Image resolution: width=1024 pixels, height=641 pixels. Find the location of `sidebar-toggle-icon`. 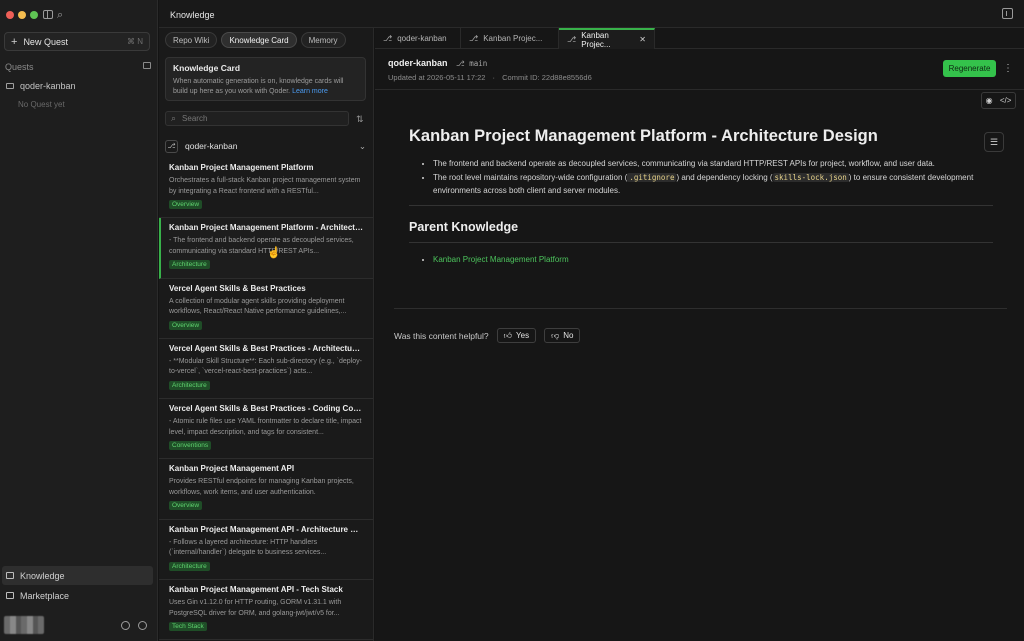

sidebar-toggle-icon is located at coordinates (48, 14).